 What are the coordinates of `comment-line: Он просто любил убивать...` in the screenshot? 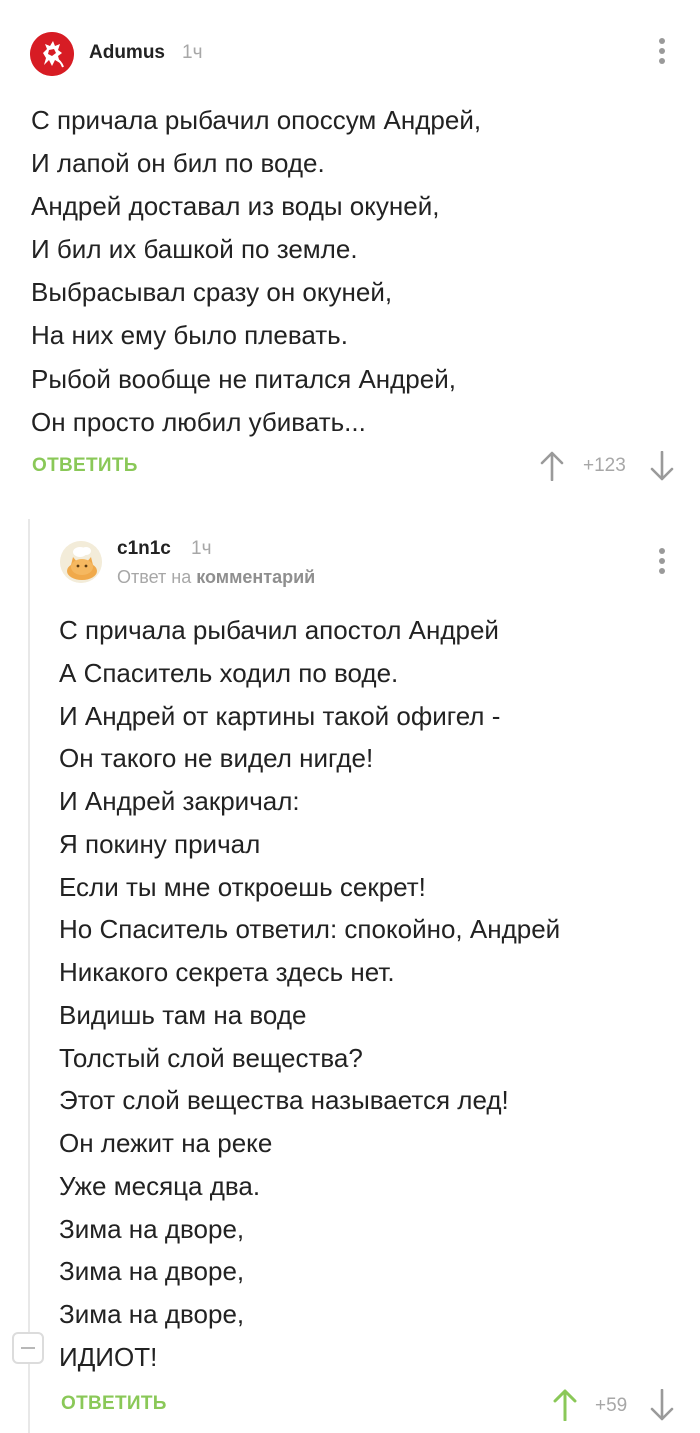 It's located at (198, 421).